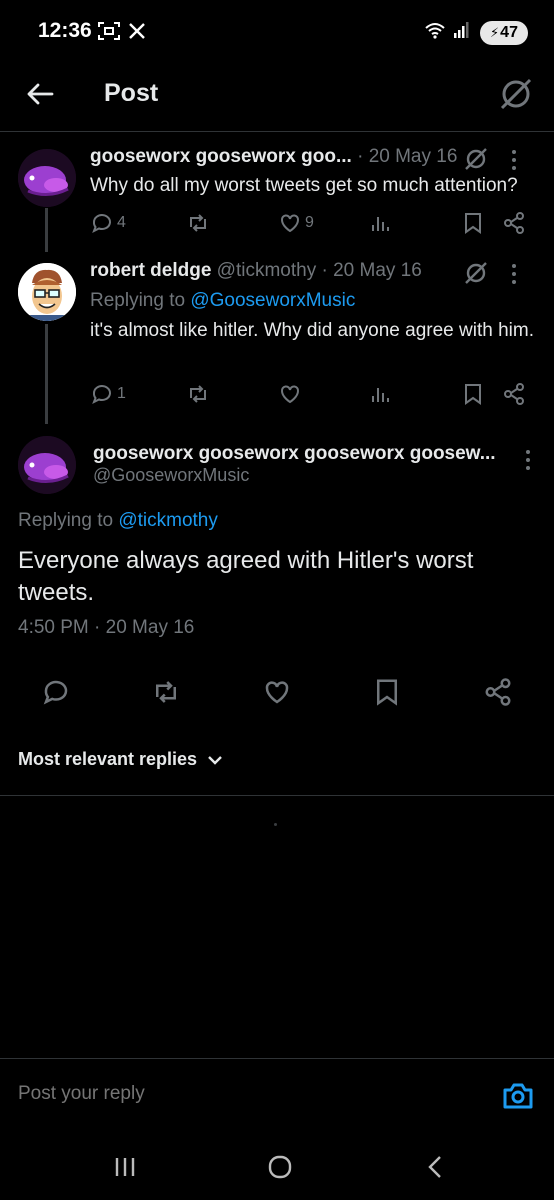 The height and width of the screenshot is (1200, 554). I want to click on replies-sort-dropdown: Most relevant replies, so click(120, 759).